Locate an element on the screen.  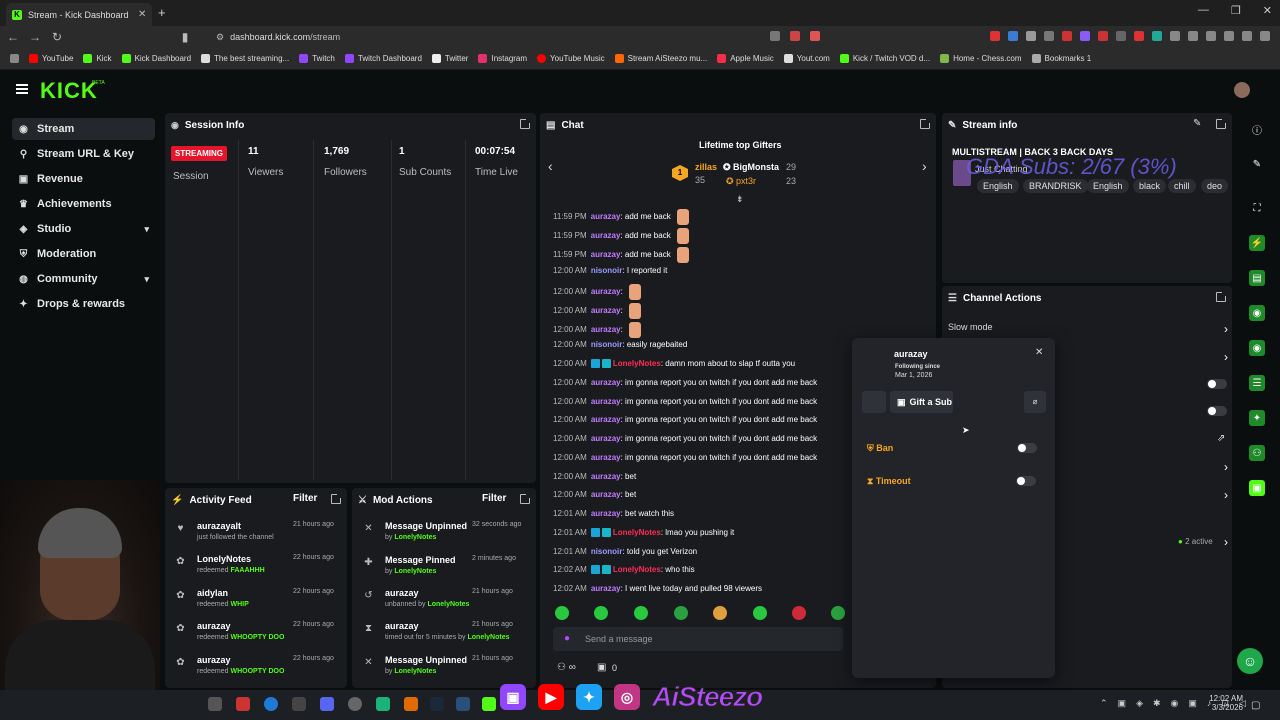
minimize-icon: — is located at coordinates (1203, 10).